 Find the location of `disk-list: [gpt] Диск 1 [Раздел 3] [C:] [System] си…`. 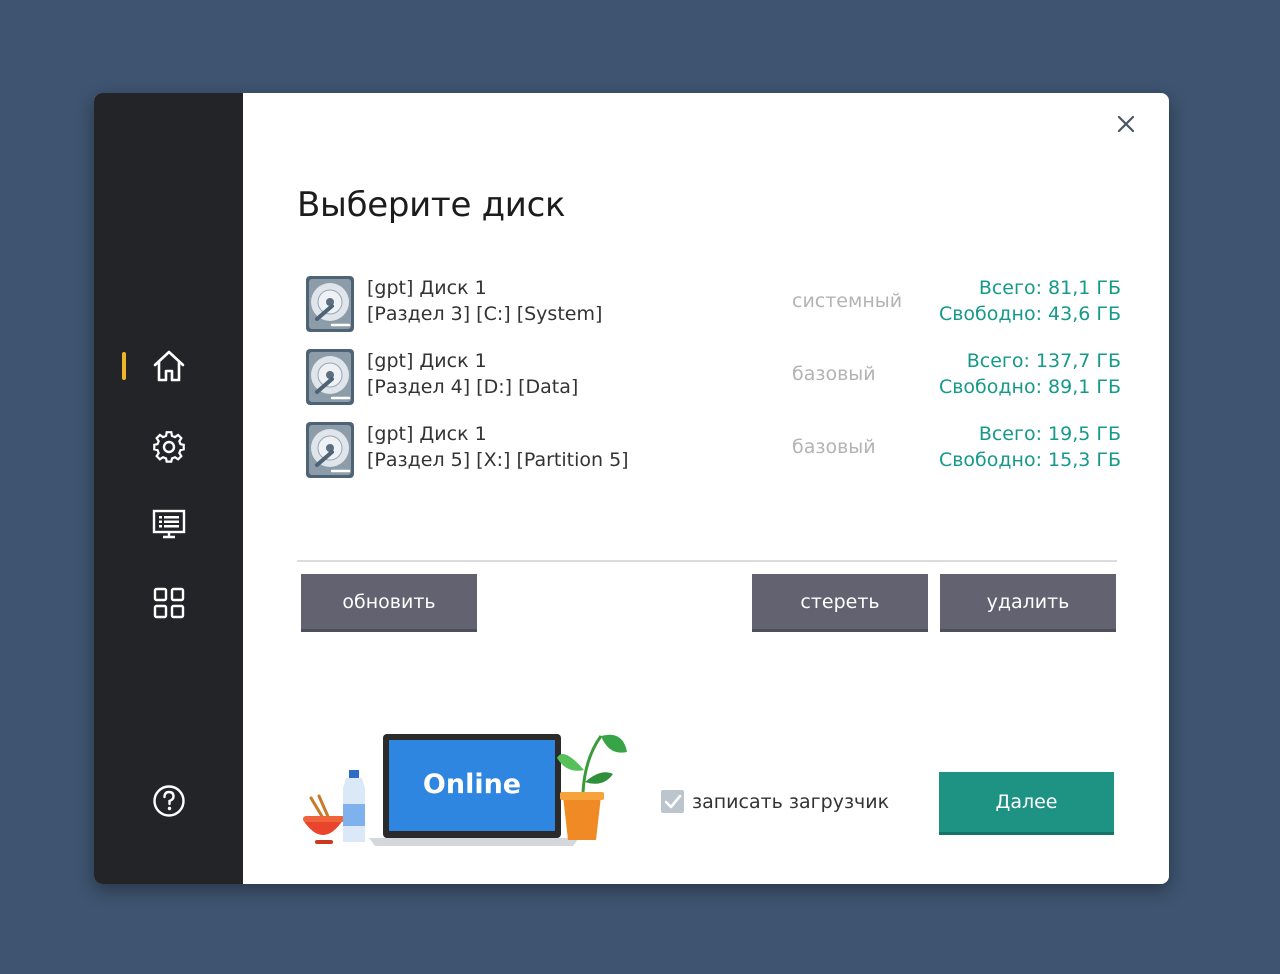

disk-list: [gpt] Диск 1 [Раздел 3] [C:] [System] си… is located at coordinates (712, 382).